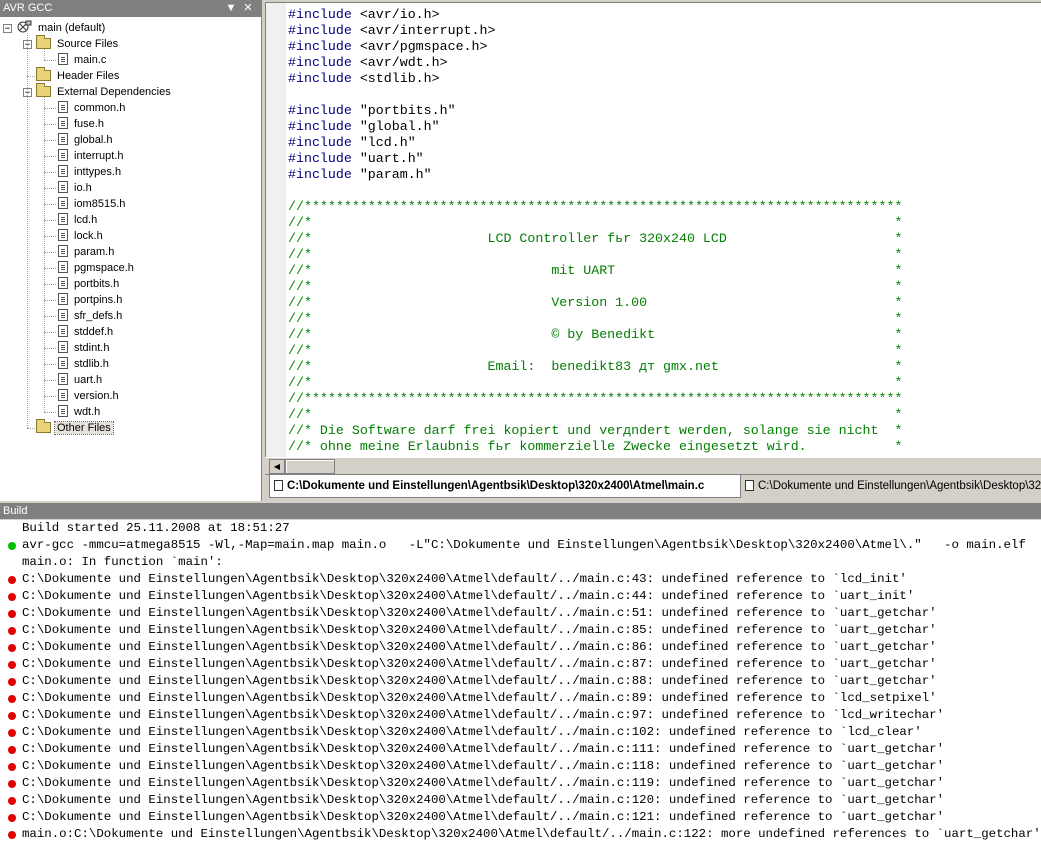  What do you see at coordinates (78, 43) in the screenshot?
I see `tree-node-source-files: Source Files` at bounding box center [78, 43].